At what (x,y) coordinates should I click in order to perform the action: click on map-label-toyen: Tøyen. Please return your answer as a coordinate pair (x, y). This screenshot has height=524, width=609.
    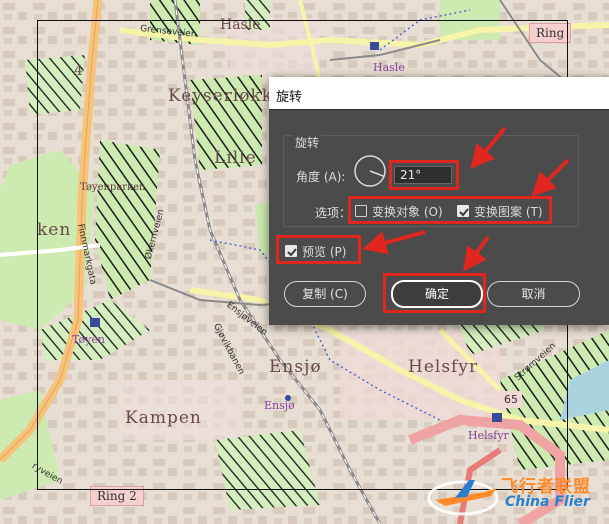
    Looking at the image, I should click on (88, 339).